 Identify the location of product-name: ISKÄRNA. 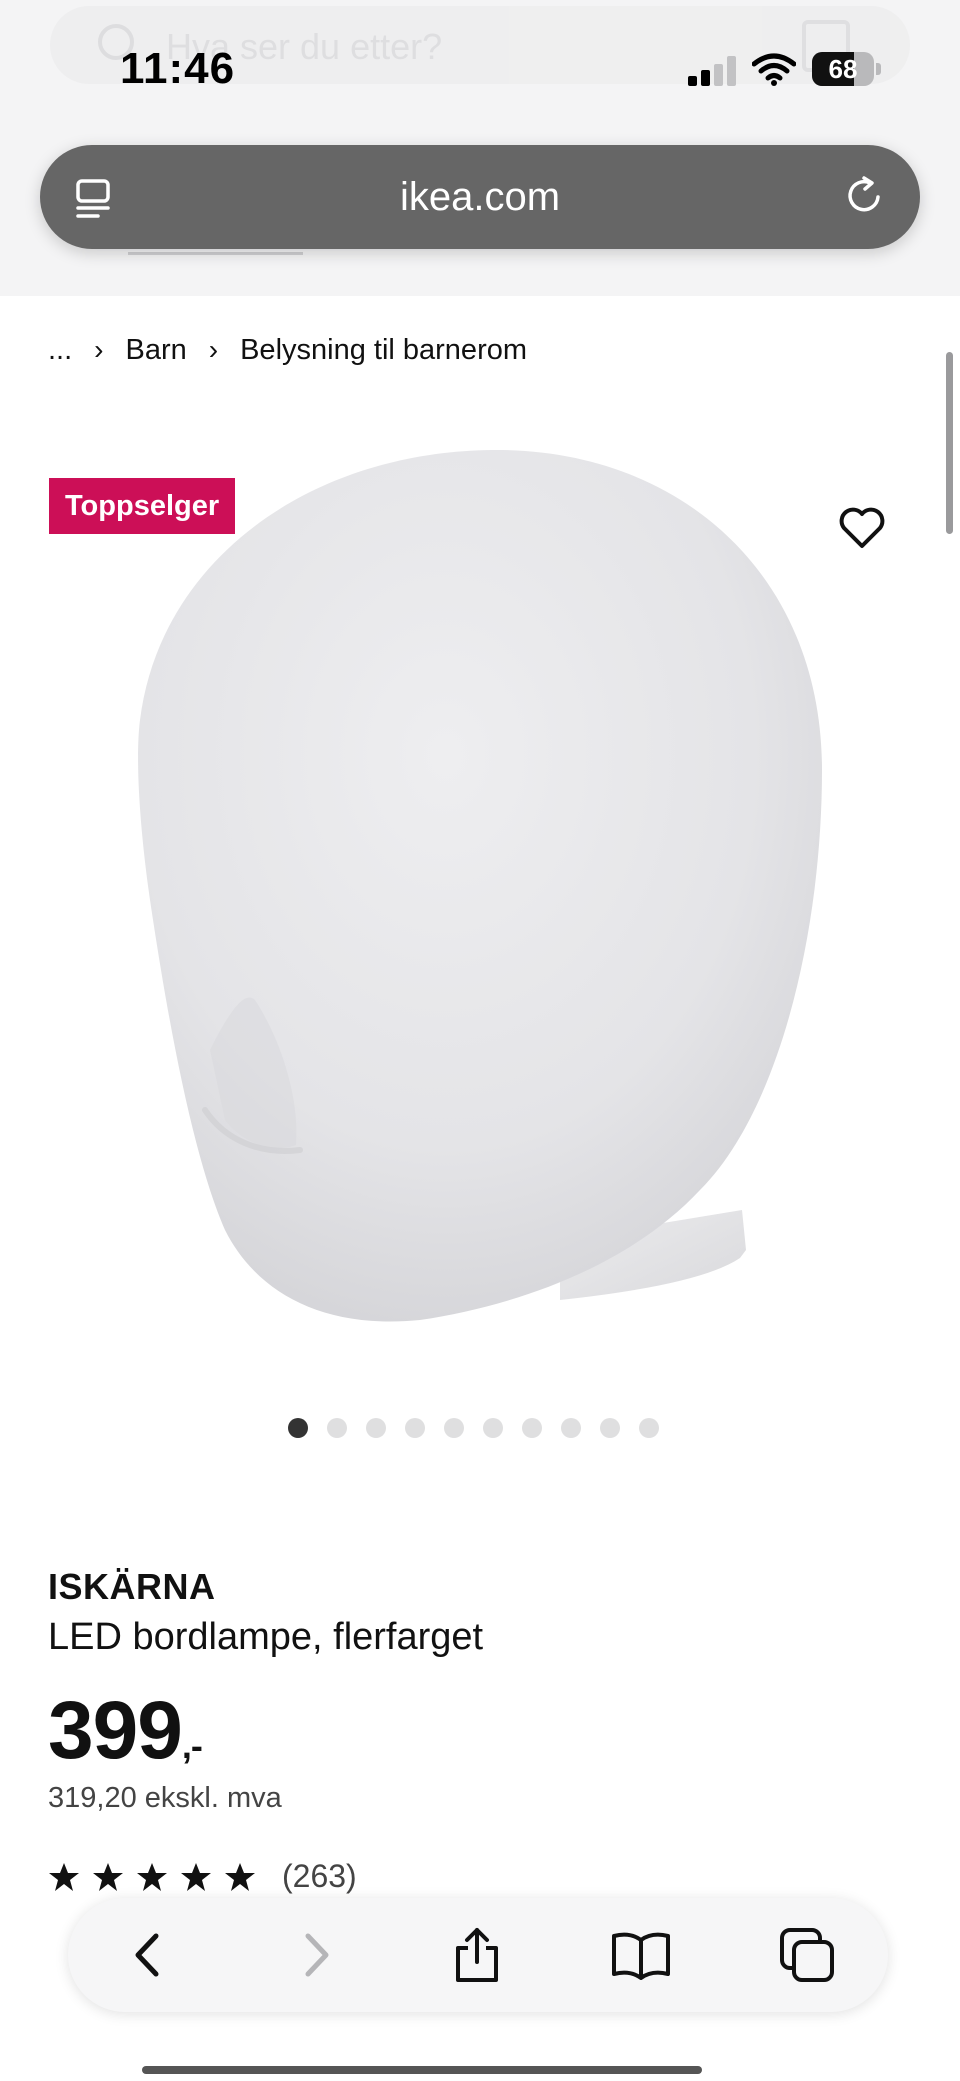
(132, 1586).